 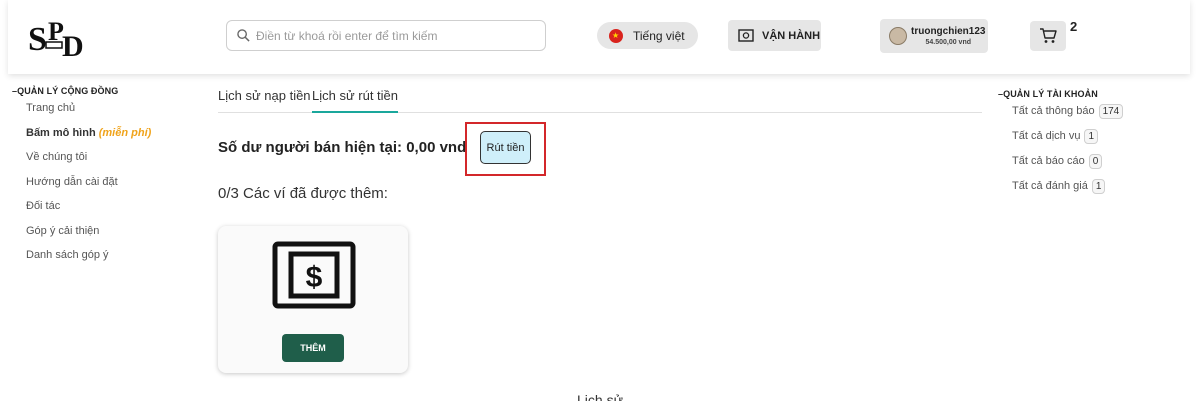 I want to click on nav-item-partners: Đối tác, so click(x=109, y=206).